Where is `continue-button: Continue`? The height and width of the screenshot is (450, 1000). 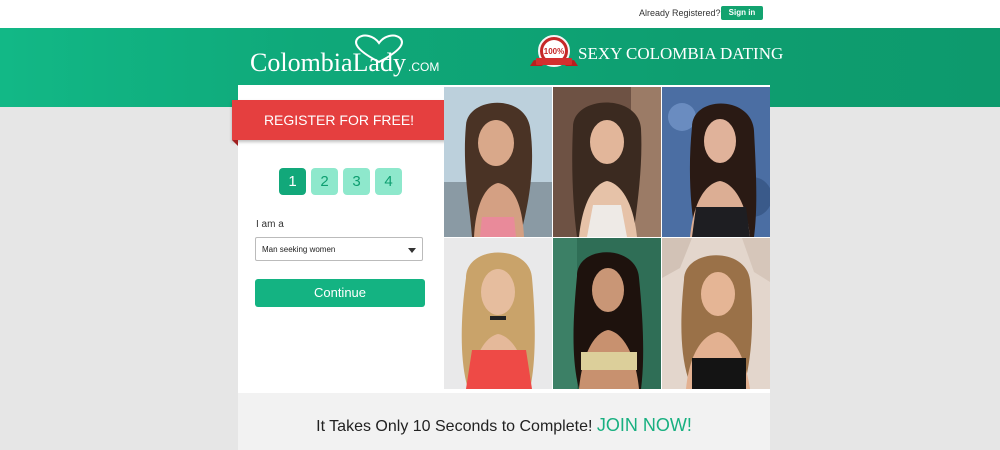
continue-button: Continue is located at coordinates (340, 293).